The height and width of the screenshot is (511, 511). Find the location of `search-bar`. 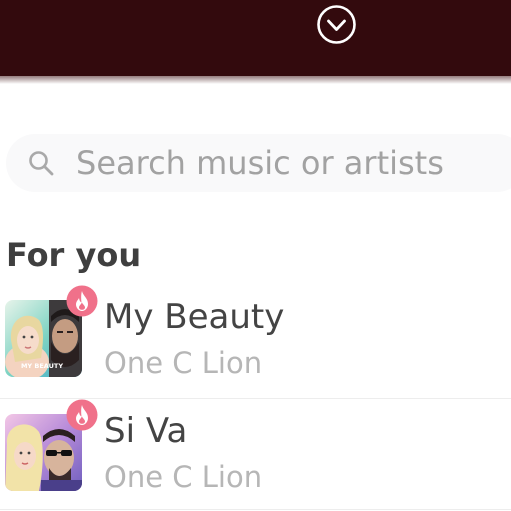

search-bar is located at coordinates (258, 163).